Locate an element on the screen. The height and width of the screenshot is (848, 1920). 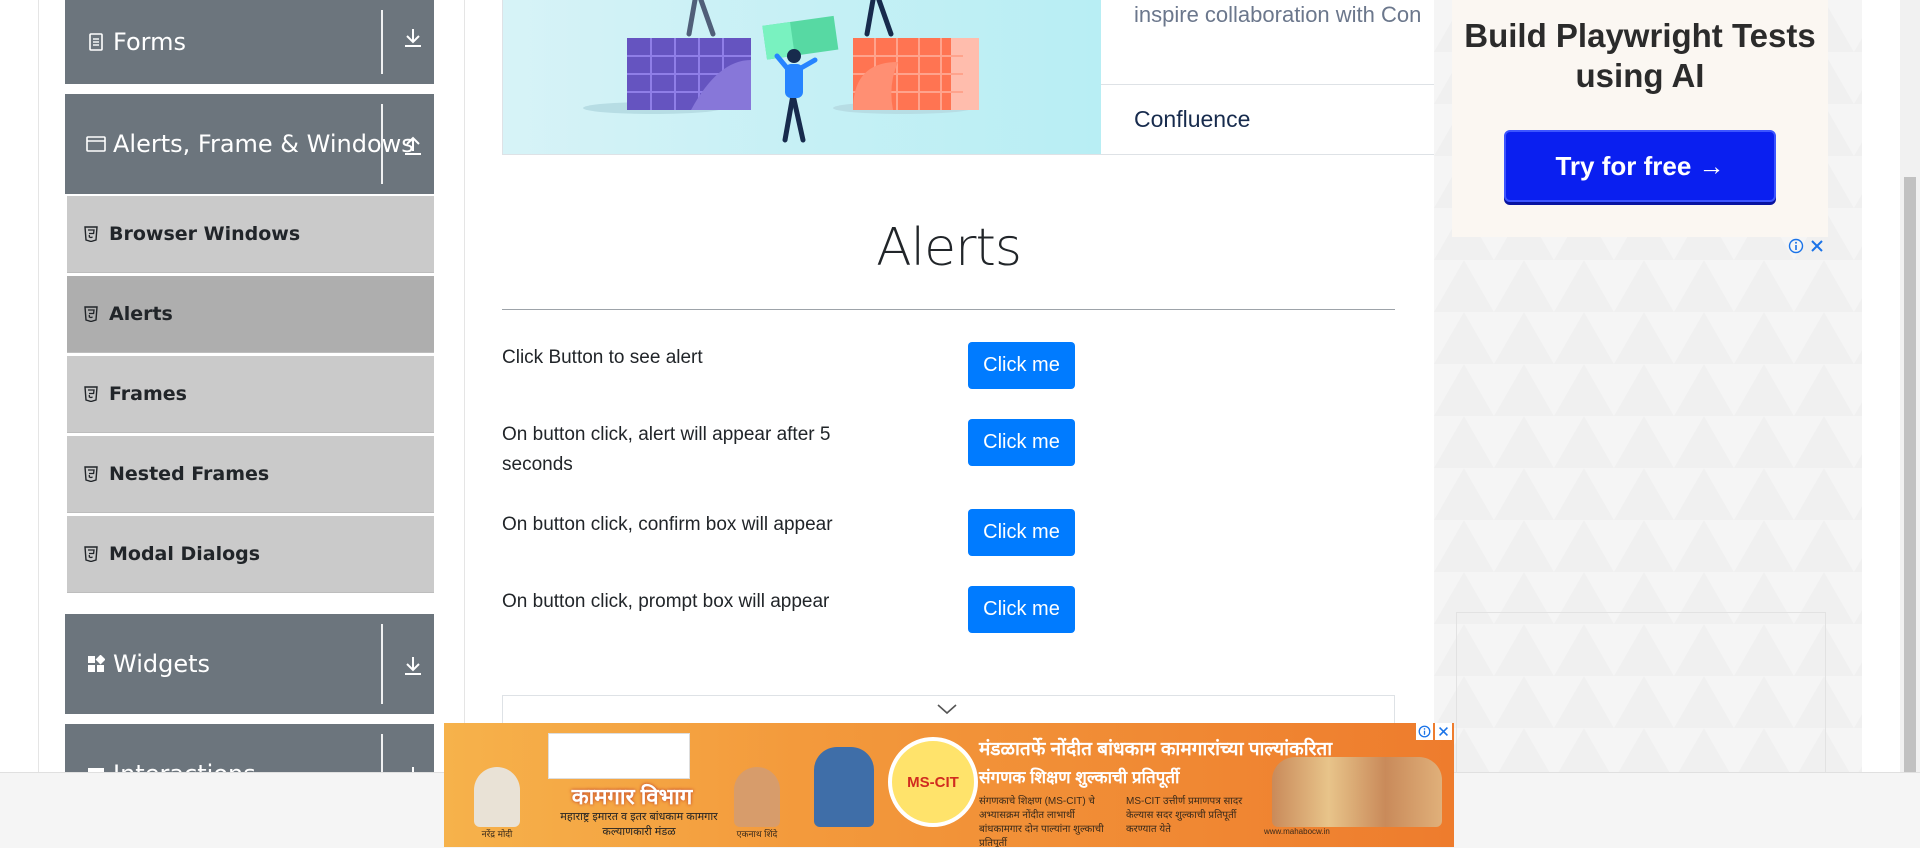
chevron-down-icon is located at coordinates (947, 711).